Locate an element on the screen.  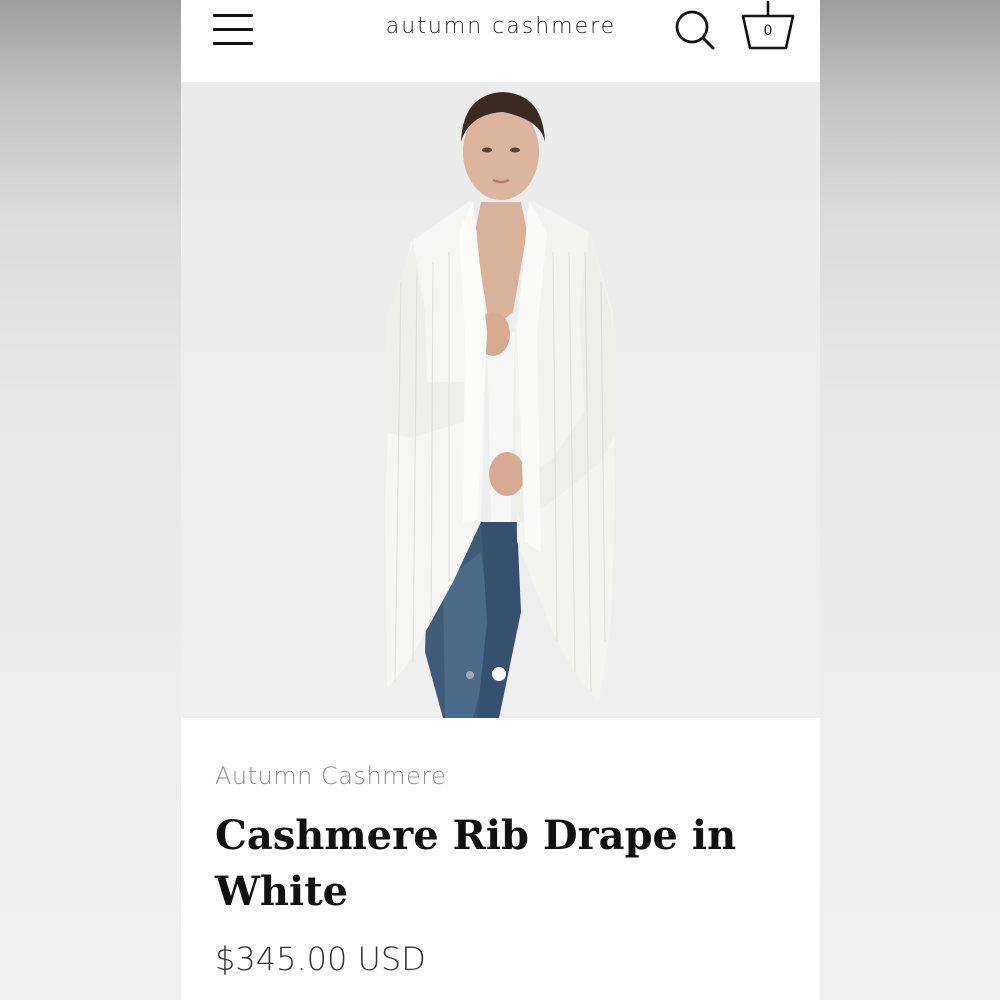
cart-count-badge: 0 is located at coordinates (768, 31).